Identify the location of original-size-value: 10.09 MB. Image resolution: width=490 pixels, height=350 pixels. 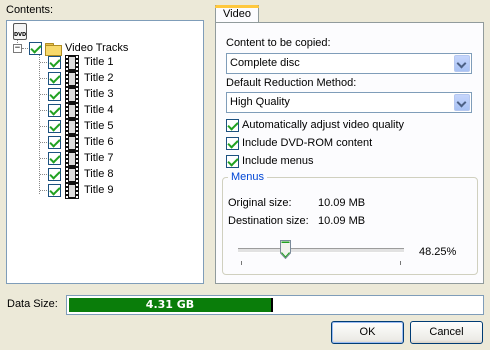
(342, 203).